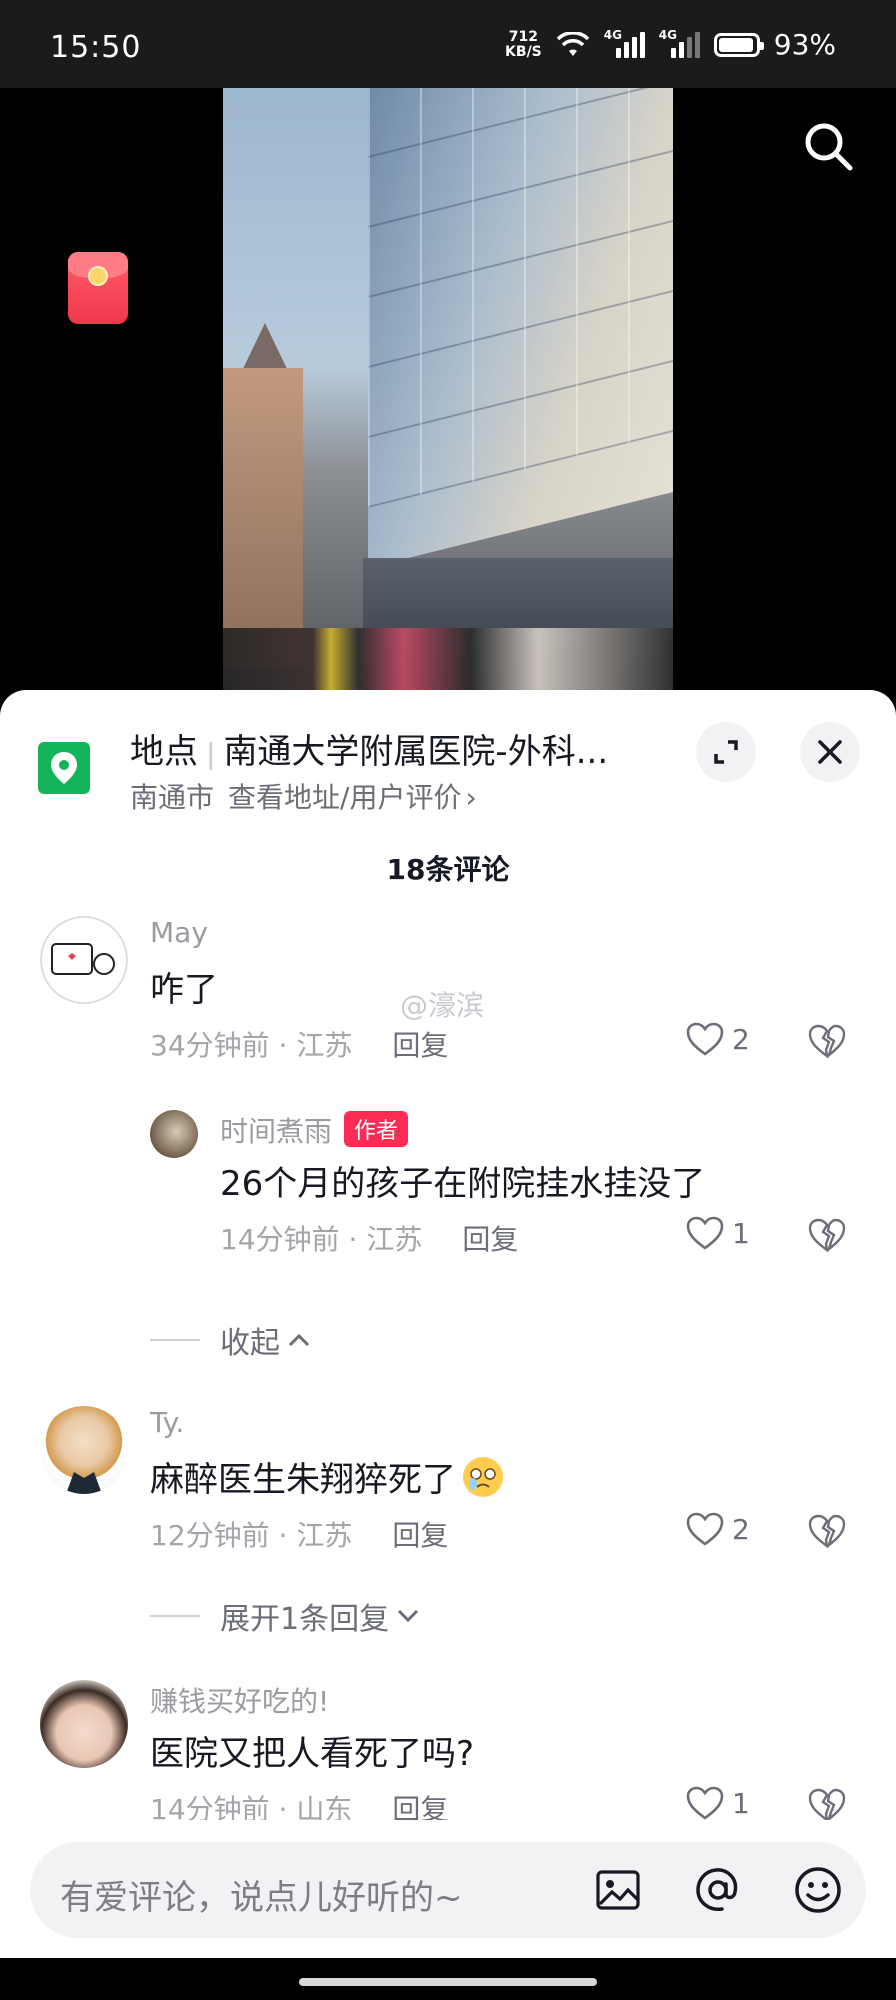 Image resolution: width=896 pixels, height=2000 pixels. I want to click on emoji-icon, so click(818, 1890).